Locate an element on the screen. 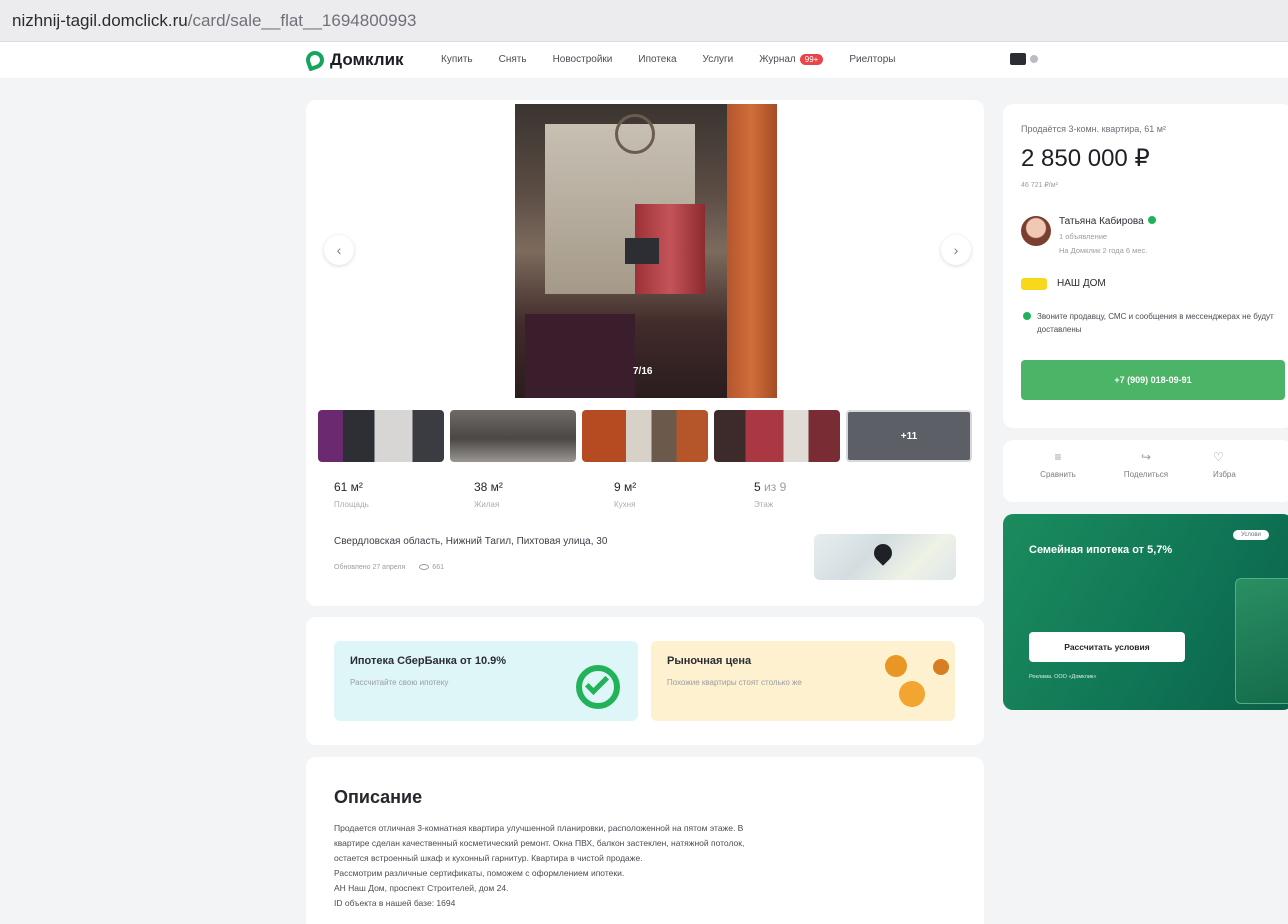  nav-item-services: Услуги is located at coordinates (718, 59).